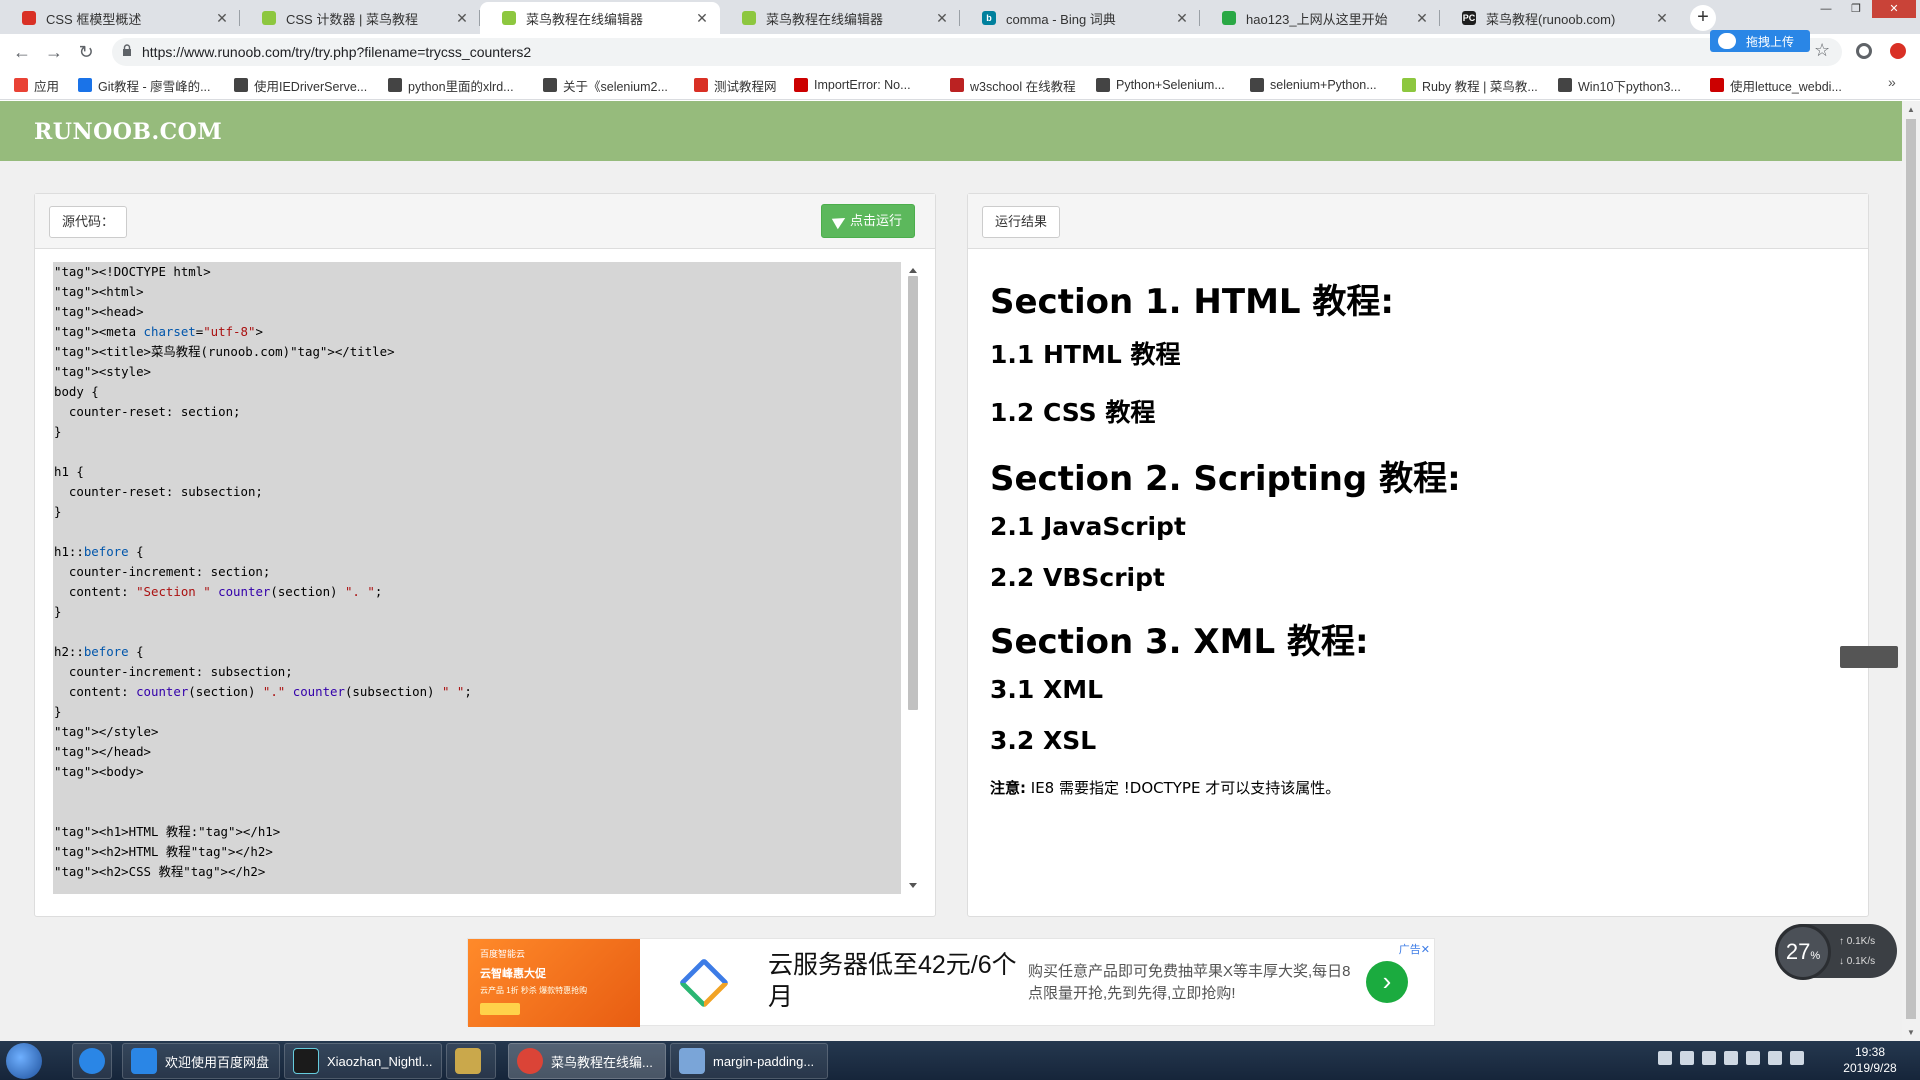  Describe the element at coordinates (913, 493) in the screenshot. I see `scroll-thumb` at that location.